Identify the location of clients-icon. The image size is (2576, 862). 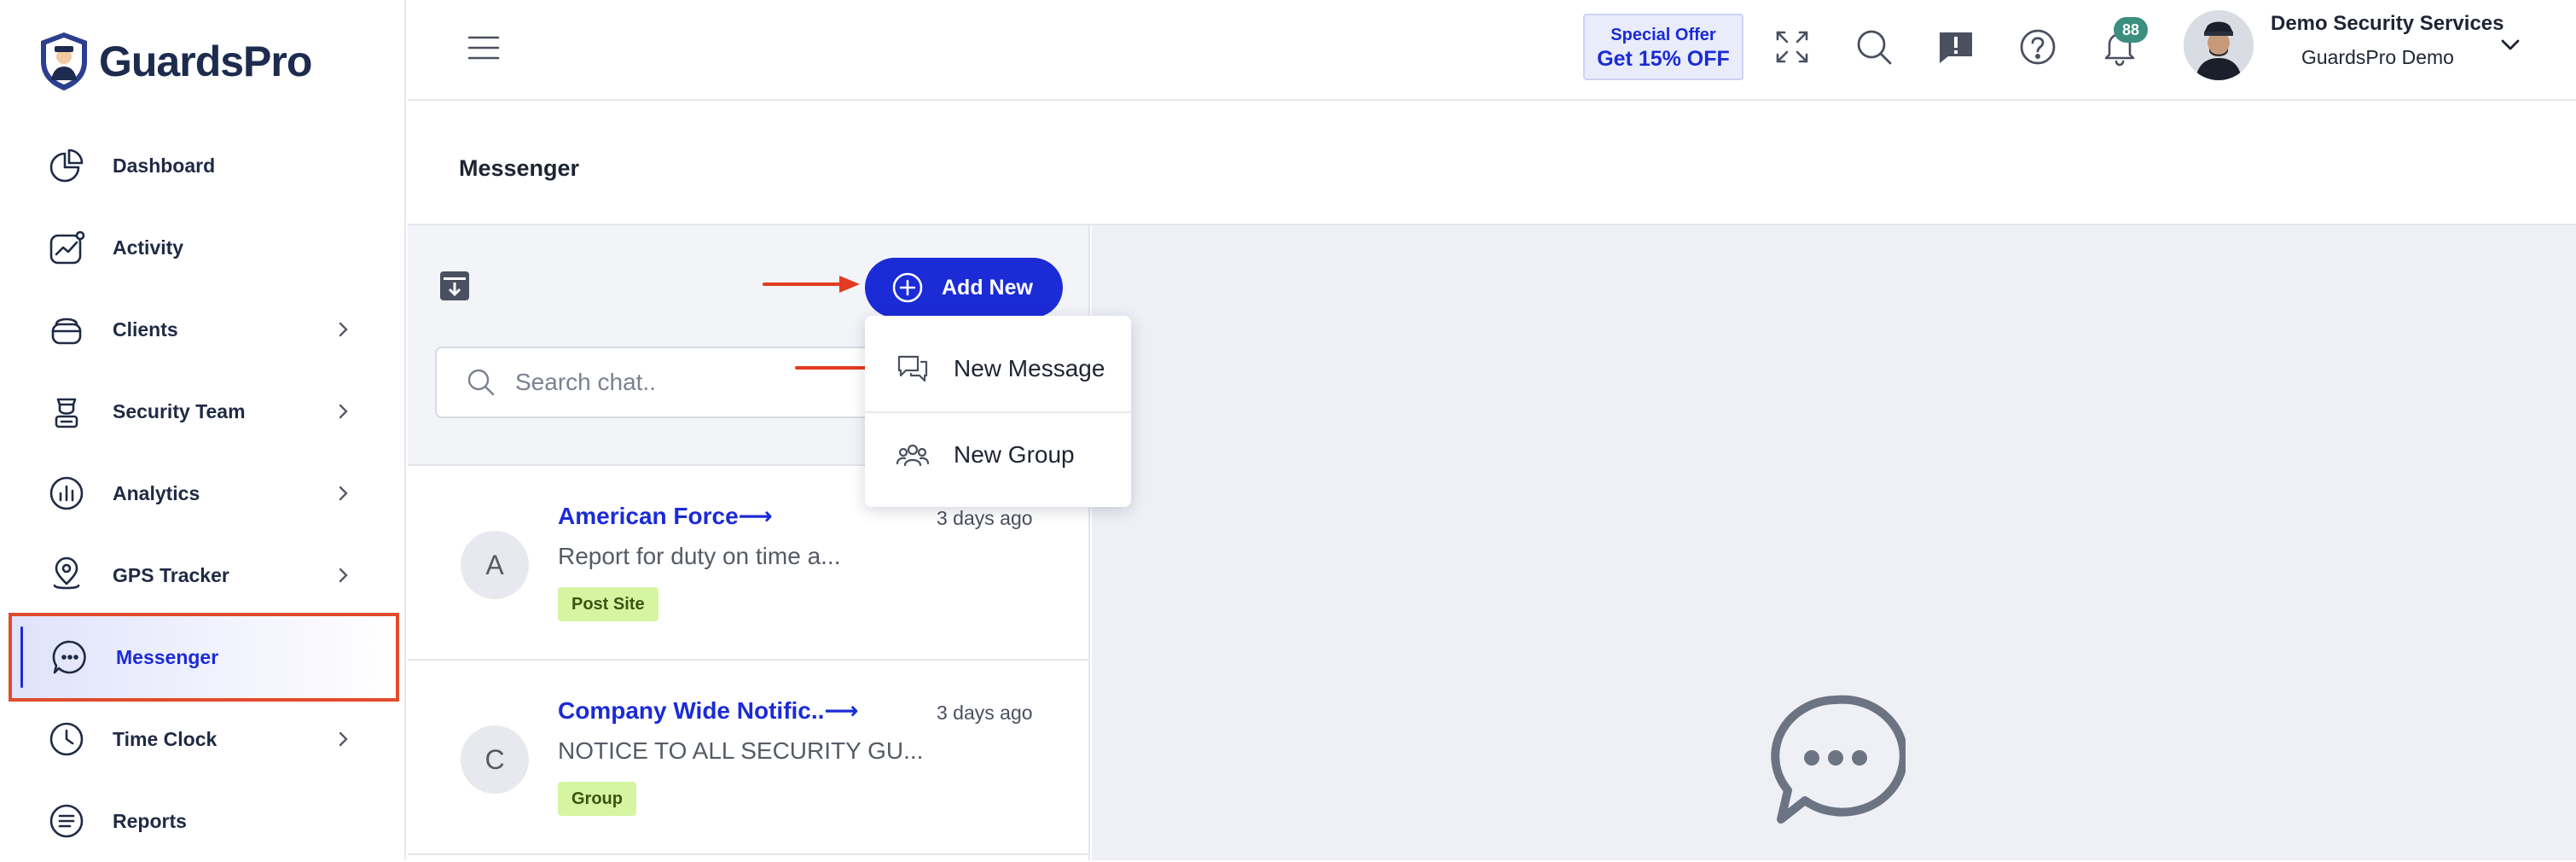
(66, 329).